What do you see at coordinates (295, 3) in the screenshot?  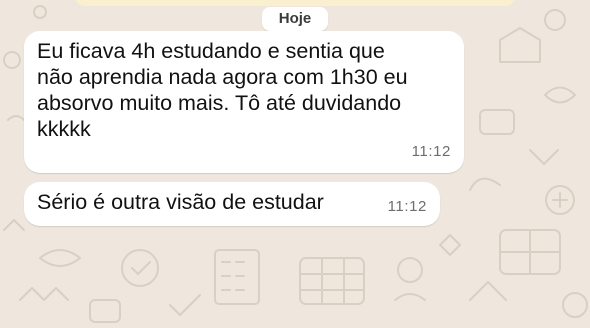 I see `pinned-banner` at bounding box center [295, 3].